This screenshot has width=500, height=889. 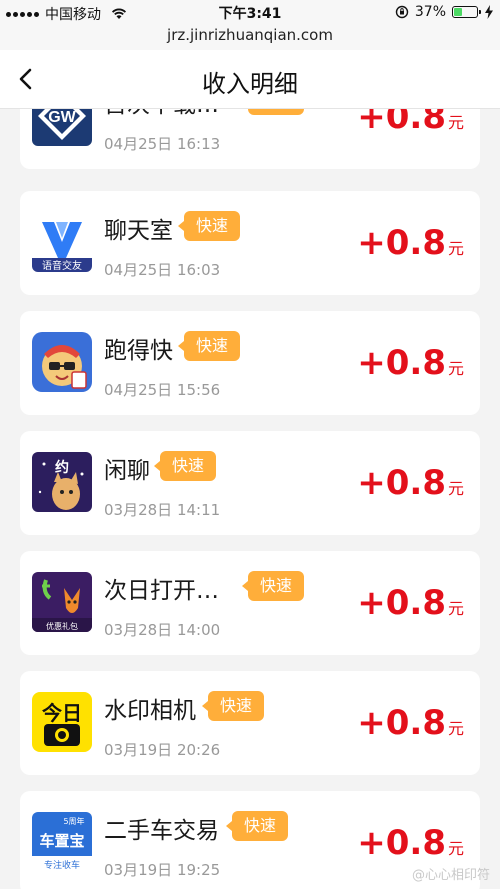 I want to click on status-bar: 中国移动 下午3:41 37%, so click(x=250, y=12).